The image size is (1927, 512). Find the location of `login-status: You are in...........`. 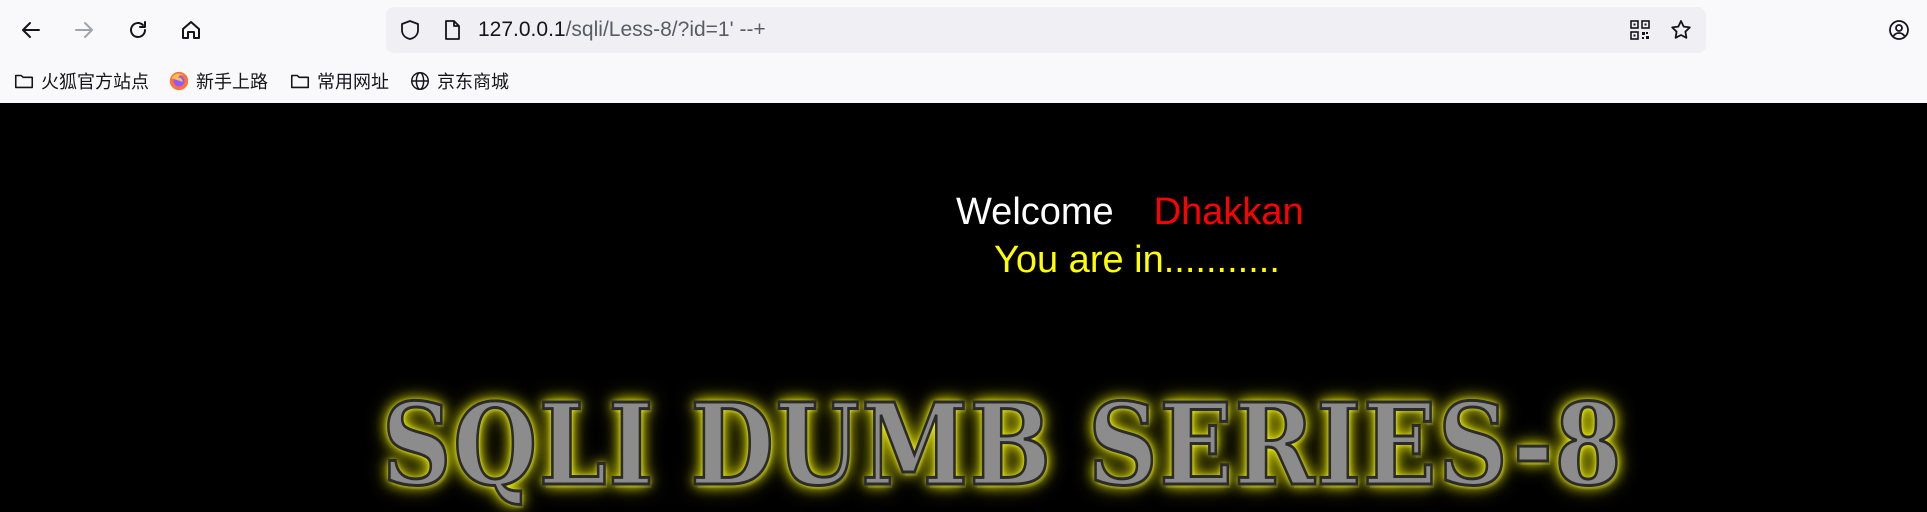

login-status: You are in........... is located at coordinates (1137, 260).